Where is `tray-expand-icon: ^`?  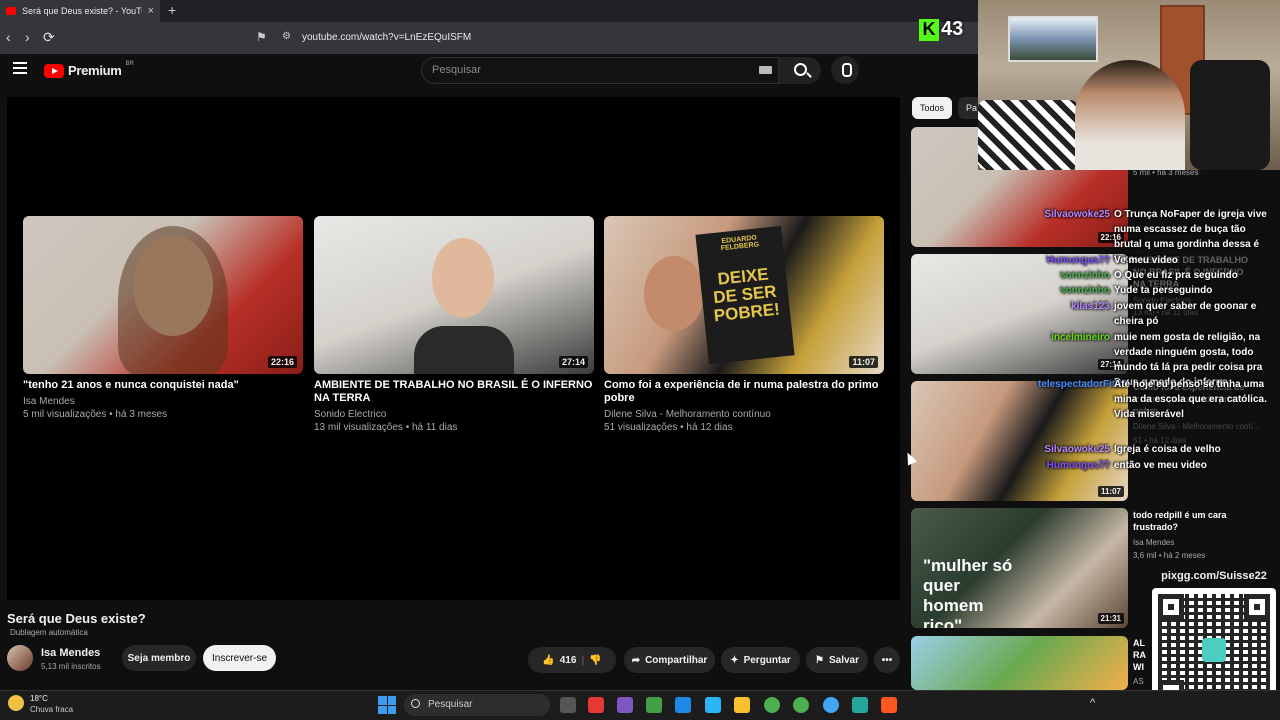
tray-expand-icon: ^ is located at coordinates (1092, 703).